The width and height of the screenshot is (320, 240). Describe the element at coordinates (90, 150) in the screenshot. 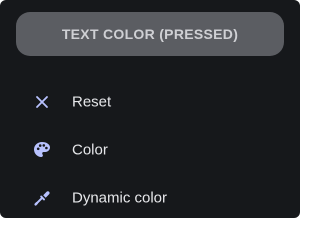

I see `menu-item-label: Color` at that location.